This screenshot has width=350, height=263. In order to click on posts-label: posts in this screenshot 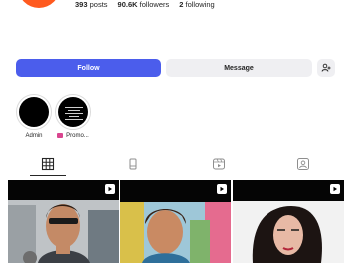, I will do `click(98, 4)`.